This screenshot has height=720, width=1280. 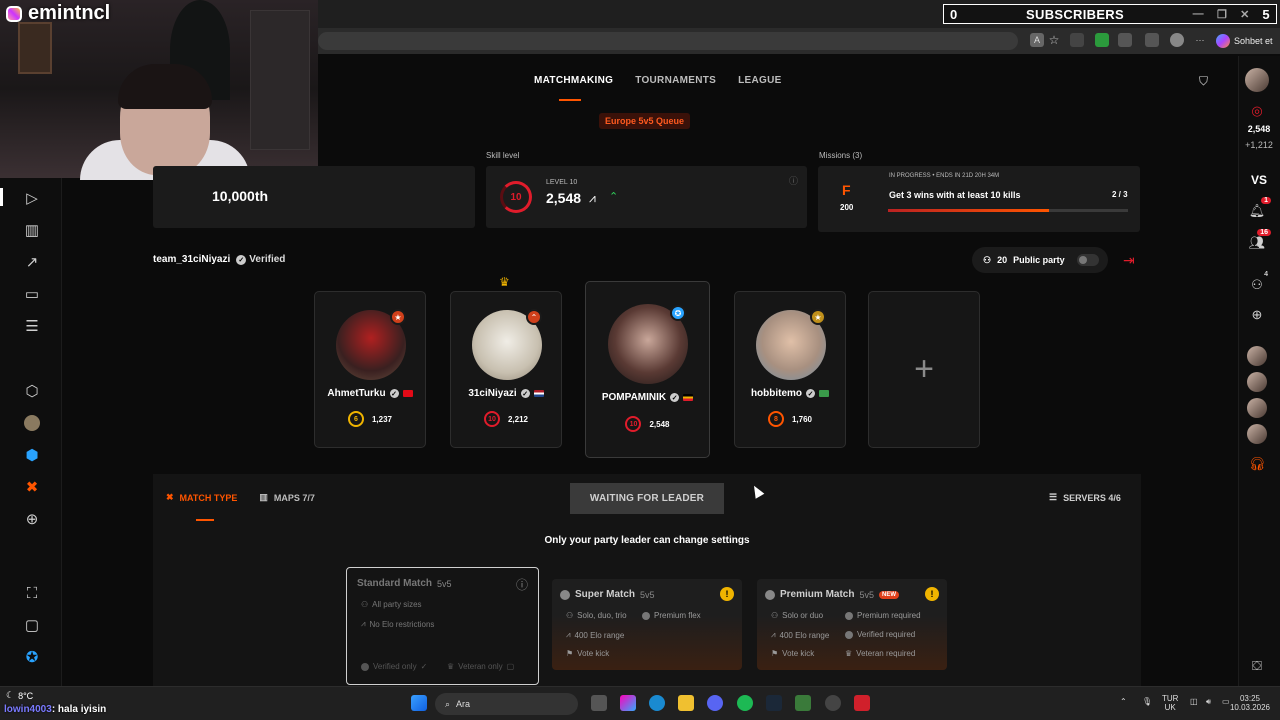 I want to click on fullscreen-icon: ⛶, so click(x=32, y=593).